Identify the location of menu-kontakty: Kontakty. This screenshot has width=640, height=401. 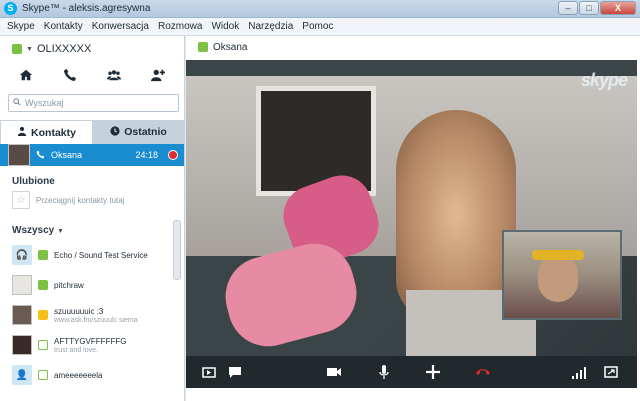
(65, 26).